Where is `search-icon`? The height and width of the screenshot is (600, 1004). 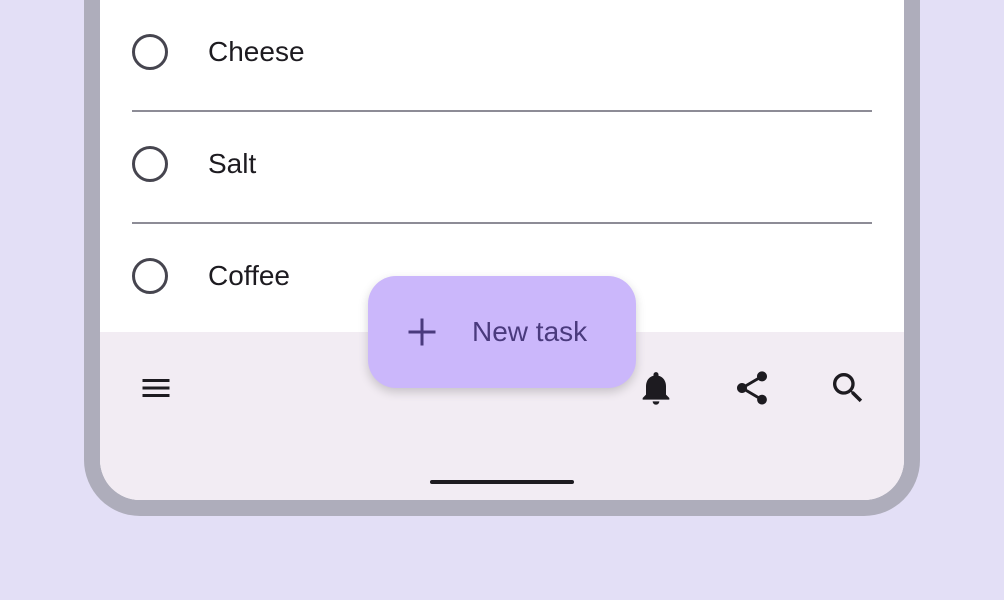
search-icon is located at coordinates (848, 388).